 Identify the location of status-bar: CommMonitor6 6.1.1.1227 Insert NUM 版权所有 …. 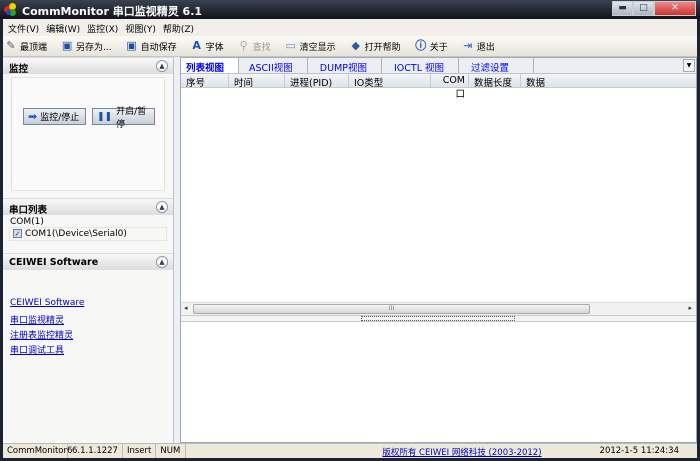
(350, 450).